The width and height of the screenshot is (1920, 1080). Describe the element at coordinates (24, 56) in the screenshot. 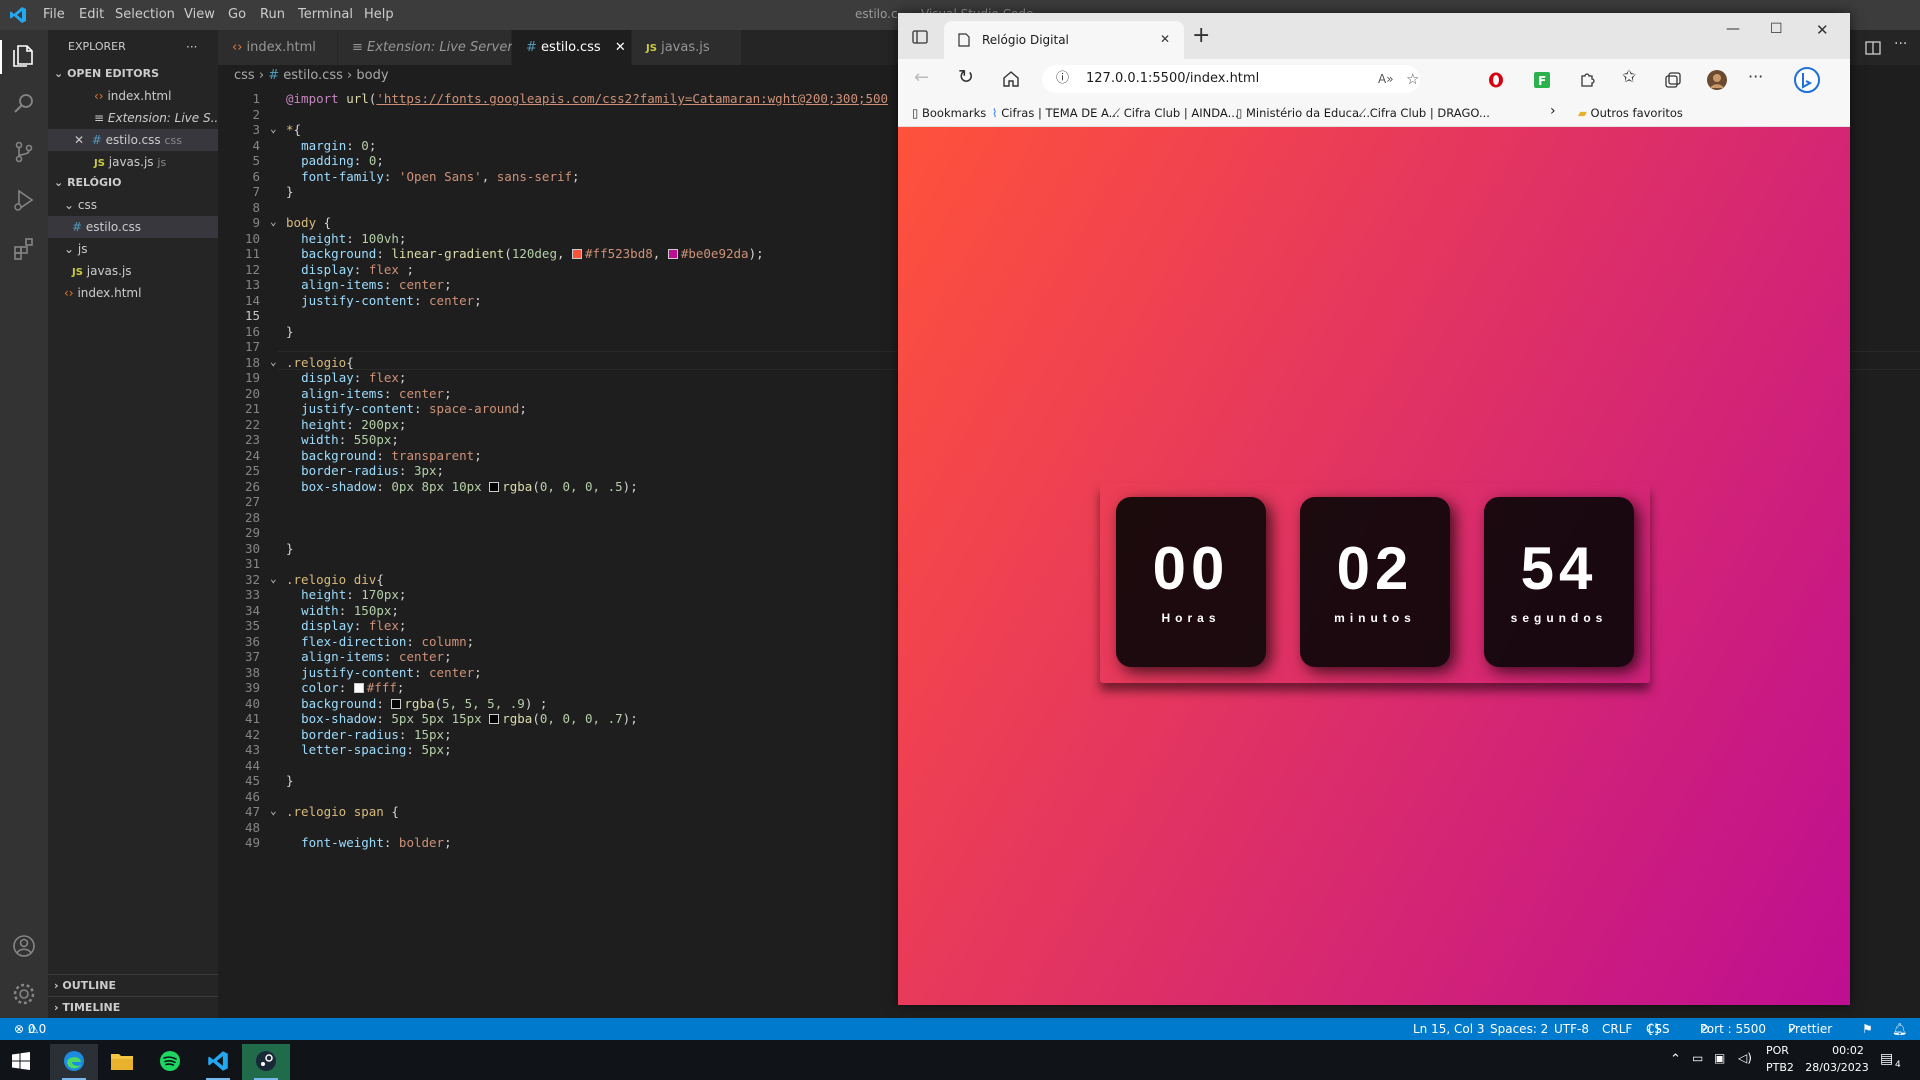

I see `explorer-icon` at that location.